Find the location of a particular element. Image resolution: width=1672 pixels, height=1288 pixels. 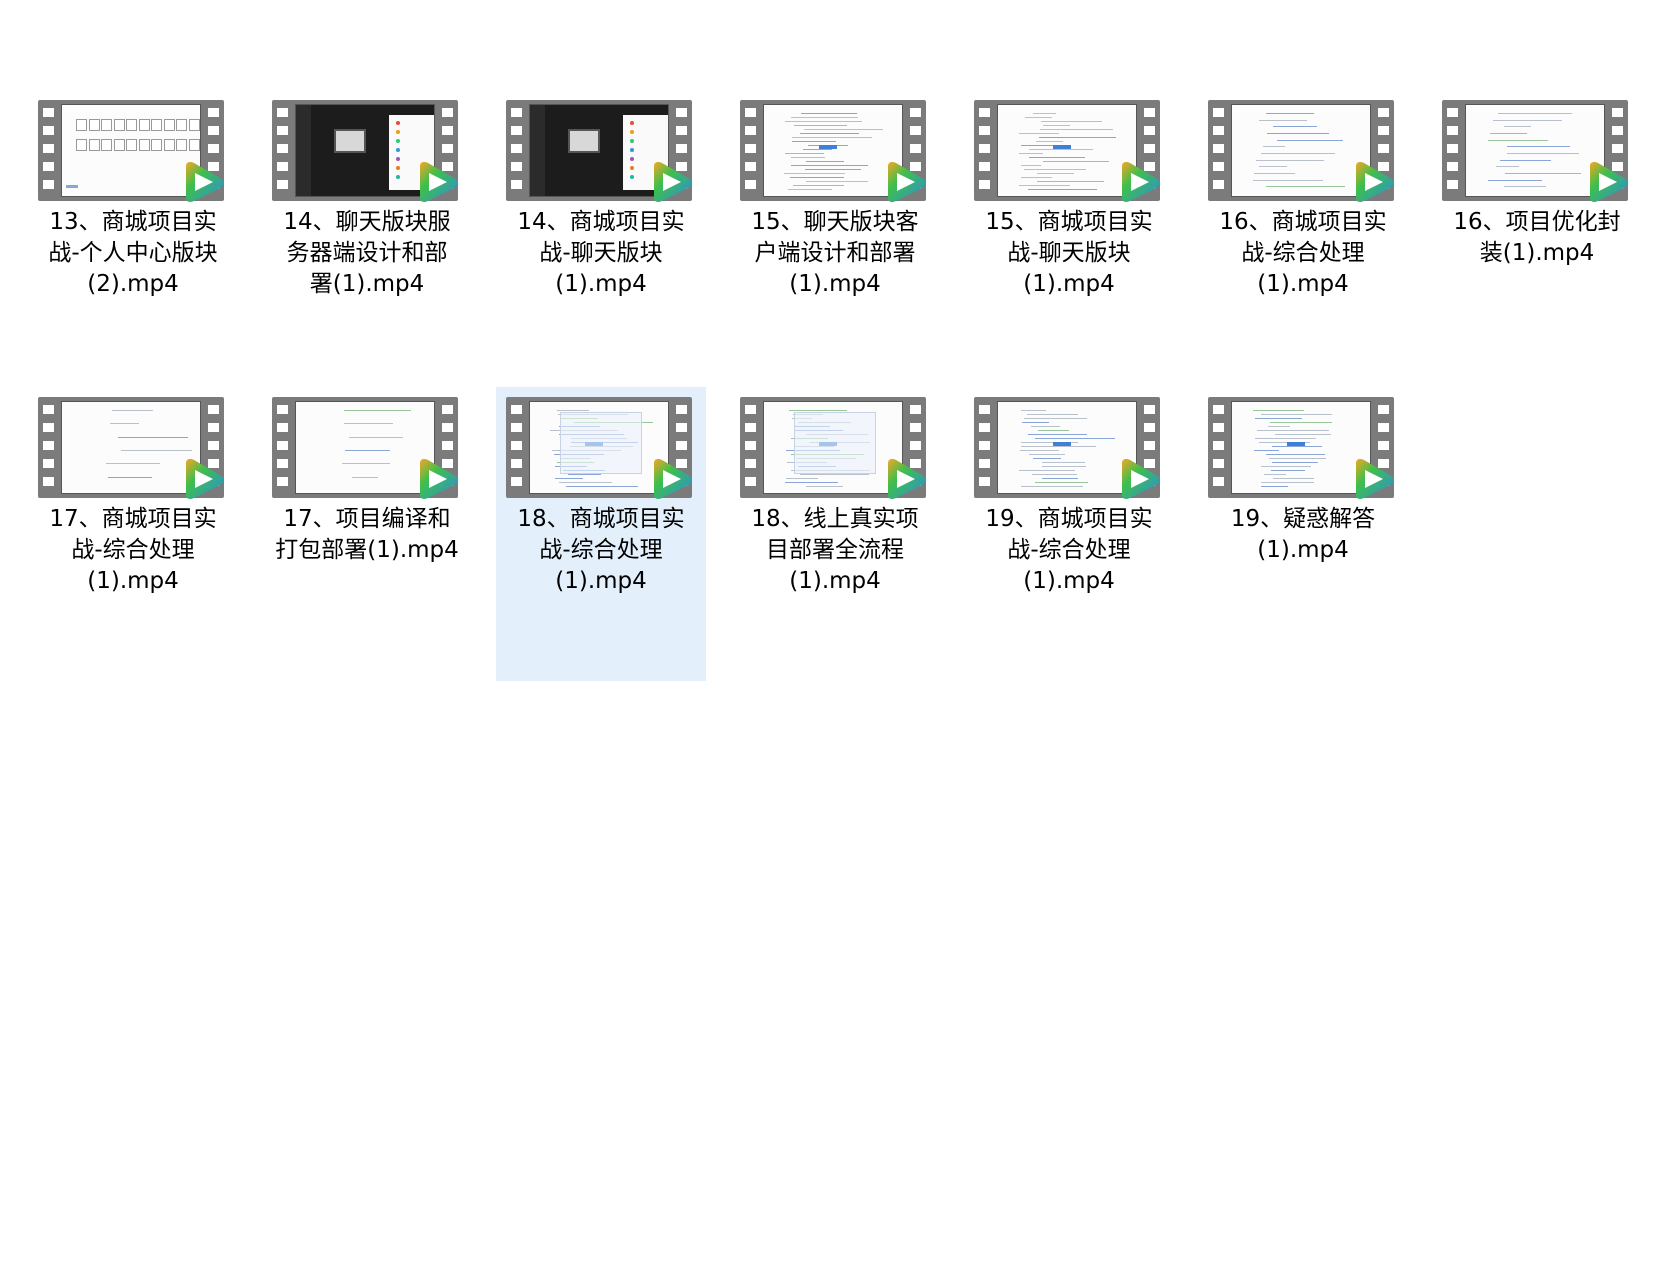

file-item: 19、商城项目实 战-综合处理 (1).mp4 is located at coordinates (1069, 534).